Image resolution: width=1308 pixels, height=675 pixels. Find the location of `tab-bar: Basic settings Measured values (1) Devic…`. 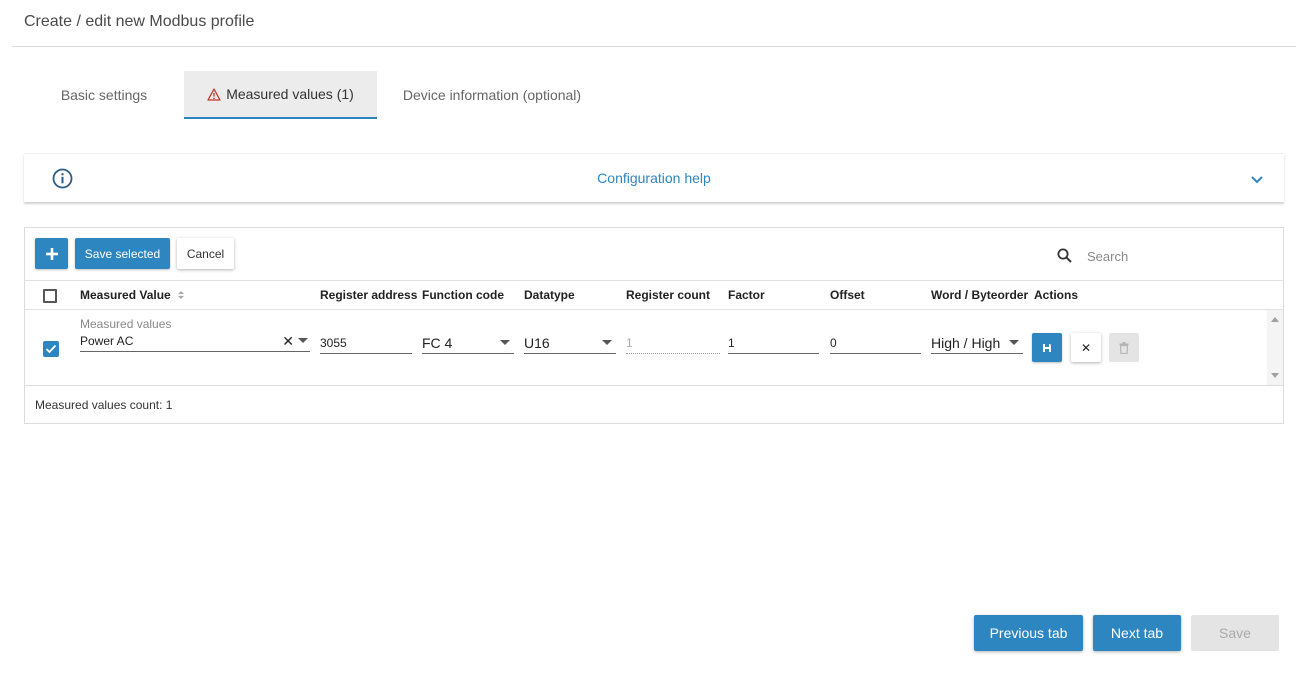

tab-bar: Basic settings Measured values (1) Devic… is located at coordinates (315, 95).